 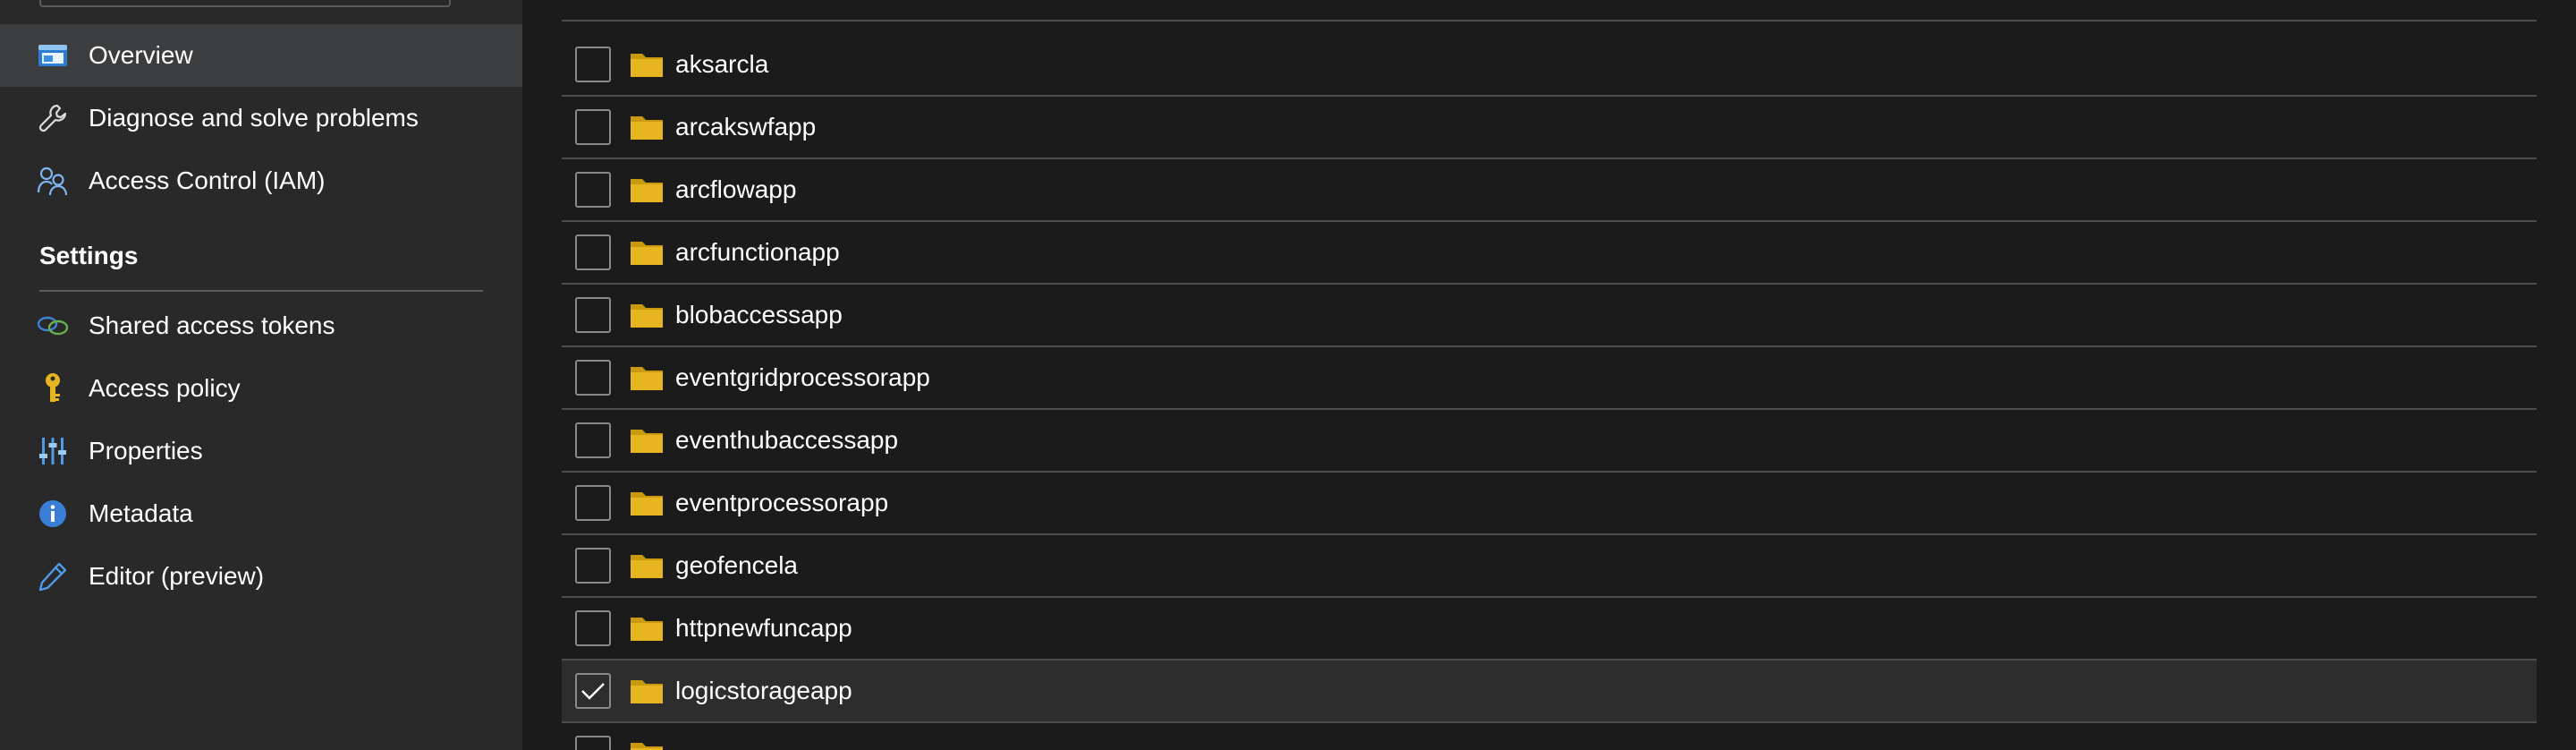 What do you see at coordinates (1549, 20) in the screenshot?
I see `list-header-divider` at bounding box center [1549, 20].